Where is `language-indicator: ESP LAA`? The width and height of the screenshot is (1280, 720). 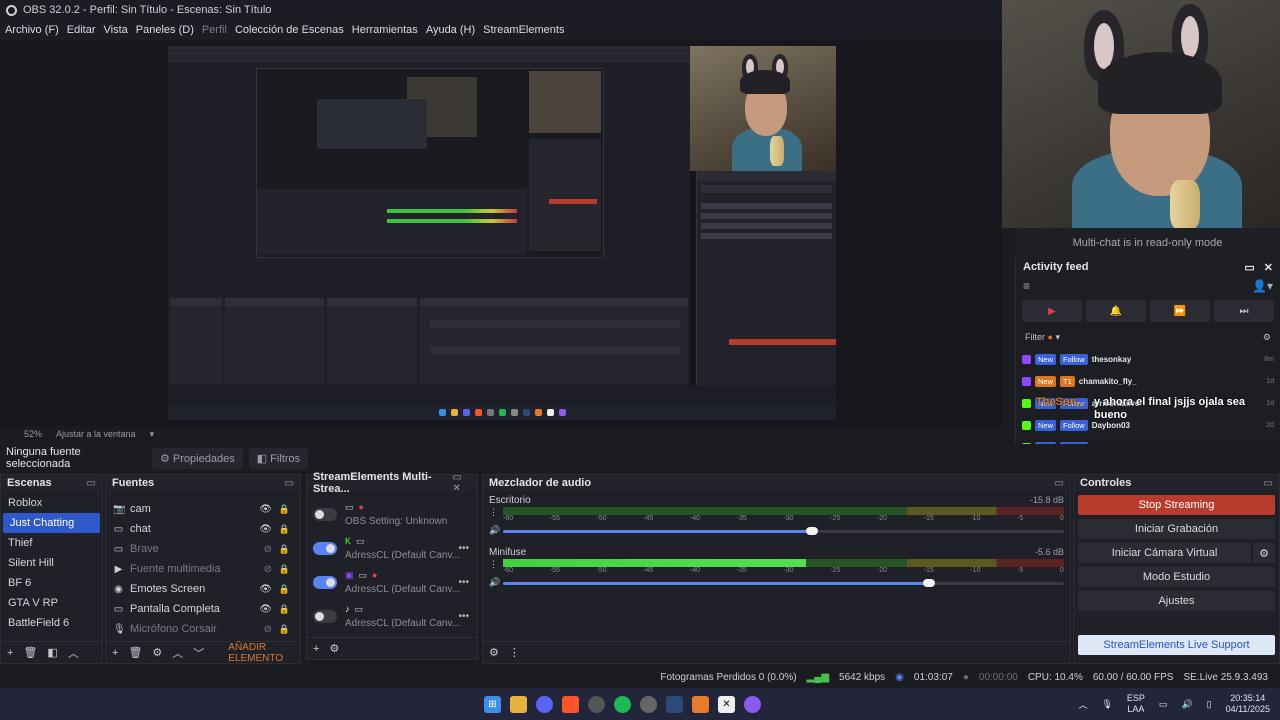 language-indicator: ESP LAA is located at coordinates (1136, 704).